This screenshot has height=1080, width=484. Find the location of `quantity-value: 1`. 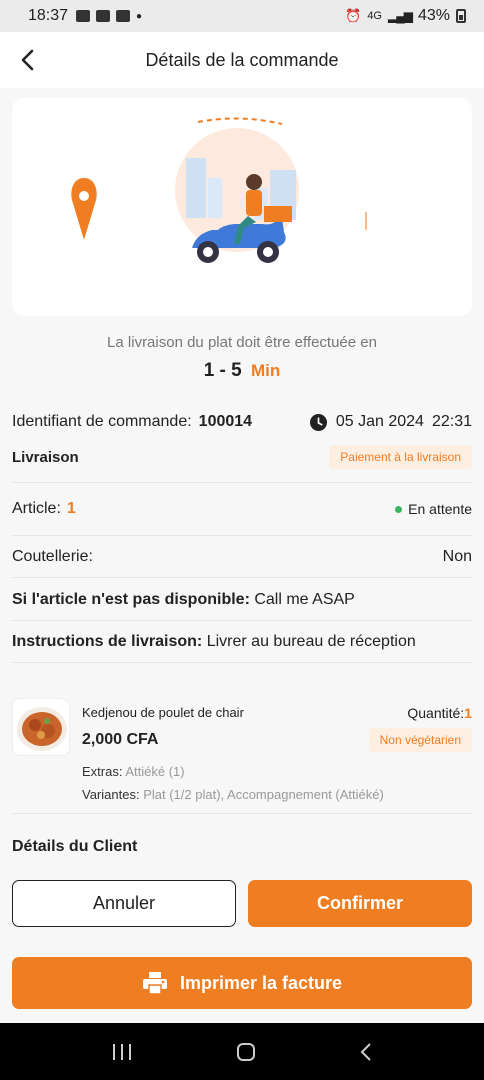

quantity-value: 1 is located at coordinates (468, 713).